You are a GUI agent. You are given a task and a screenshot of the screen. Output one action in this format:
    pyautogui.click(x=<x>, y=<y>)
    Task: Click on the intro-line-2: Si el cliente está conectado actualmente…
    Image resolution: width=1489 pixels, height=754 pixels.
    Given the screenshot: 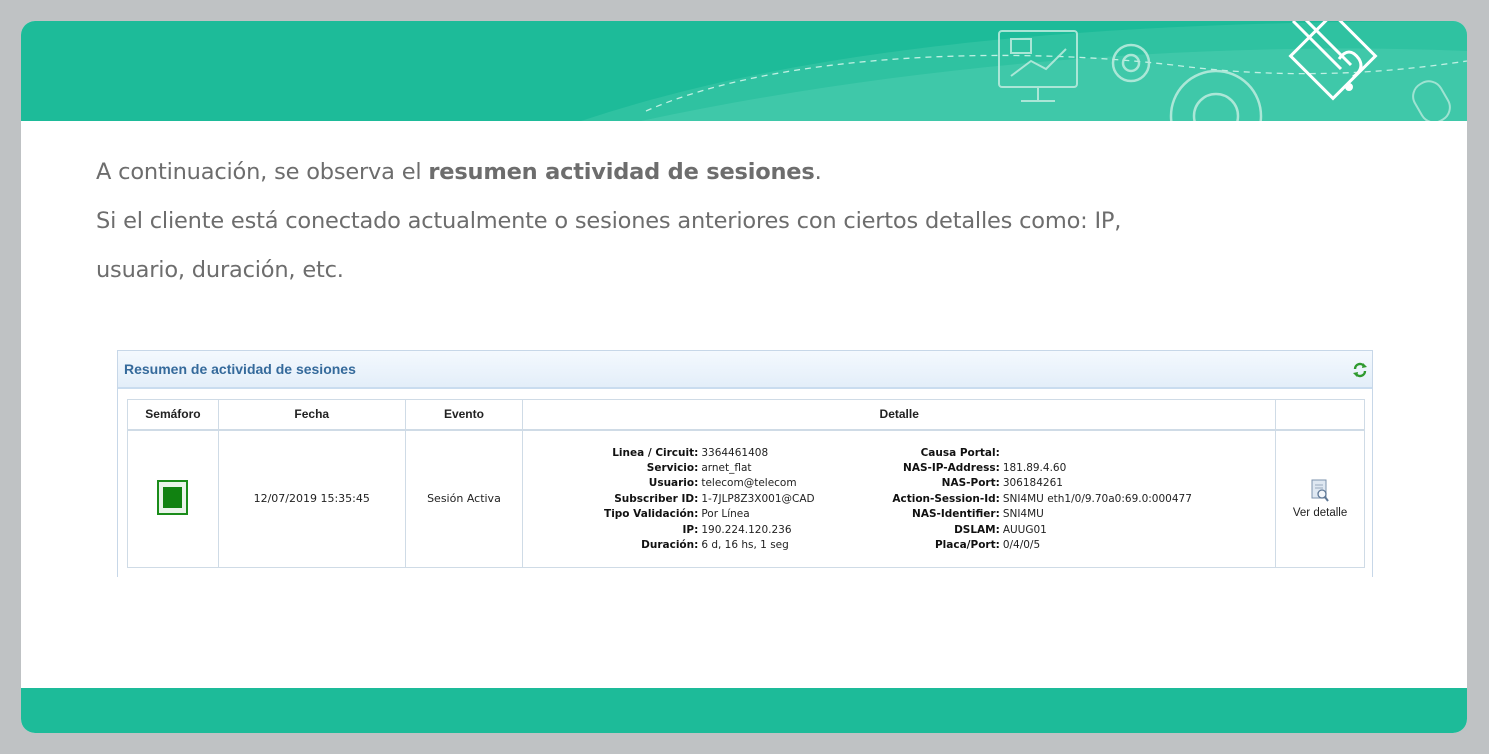 What is the action you would take?
    pyautogui.click(x=609, y=221)
    